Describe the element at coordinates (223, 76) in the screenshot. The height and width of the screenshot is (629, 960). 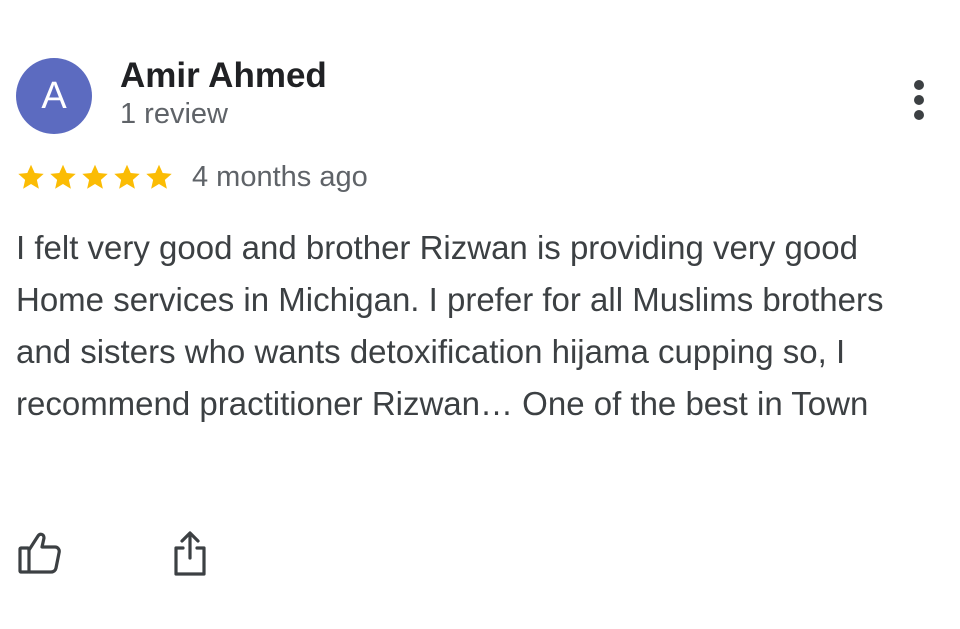
I see `reviewer-name: Amir Ahmed` at that location.